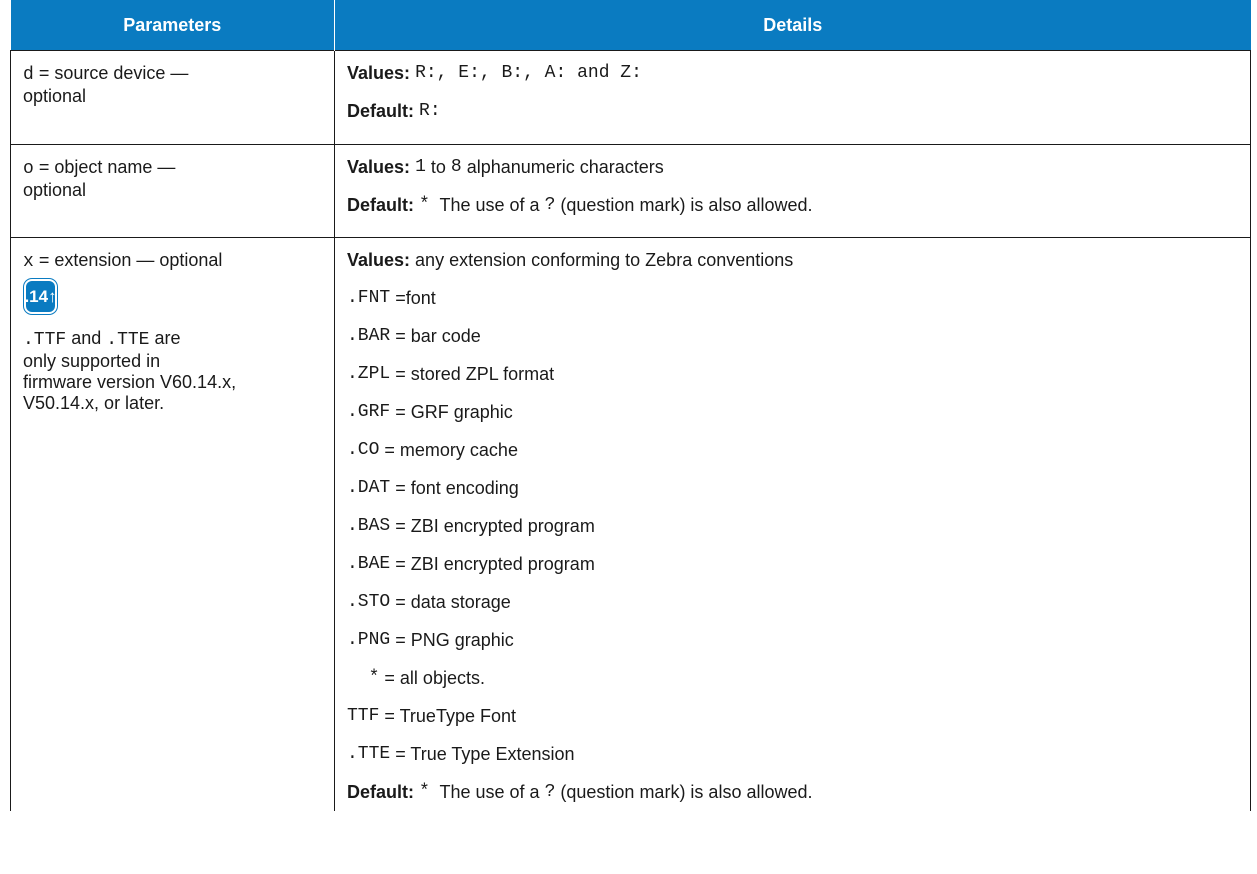  I want to click on extension-code: .DAT, so click(369, 487).